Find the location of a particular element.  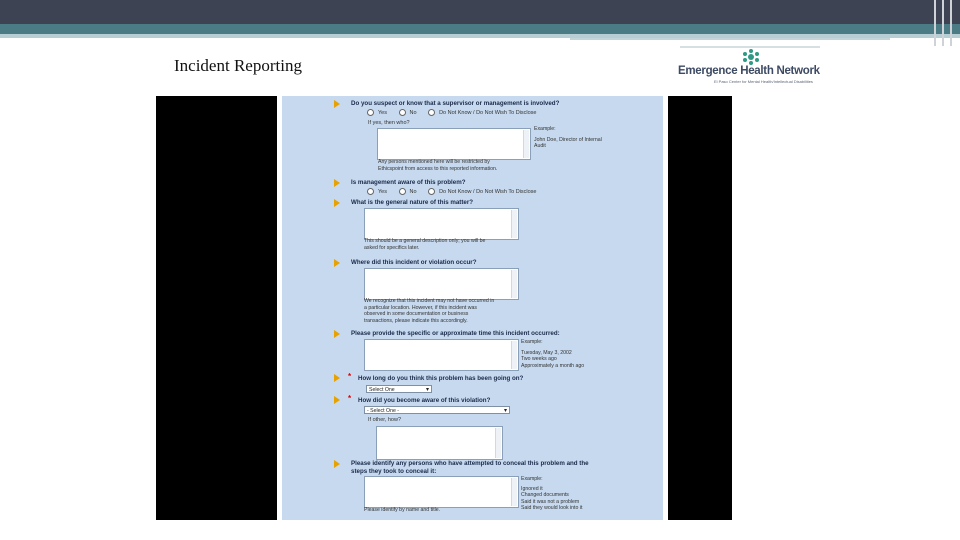

slide-title: Incident Reporting is located at coordinates (238, 65).